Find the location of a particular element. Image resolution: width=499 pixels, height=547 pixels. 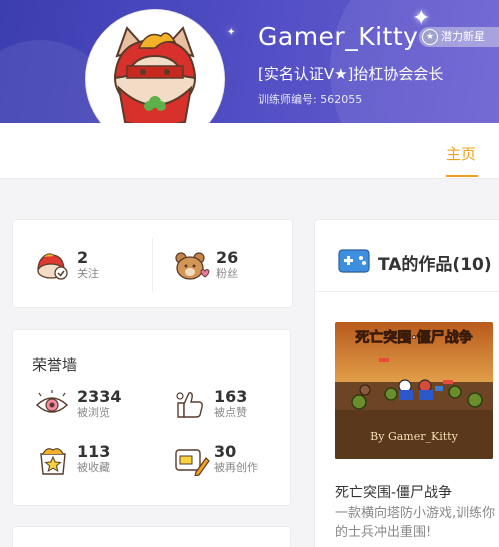

thumbnail-signature: By Gamer_Kitty is located at coordinates (414, 436).